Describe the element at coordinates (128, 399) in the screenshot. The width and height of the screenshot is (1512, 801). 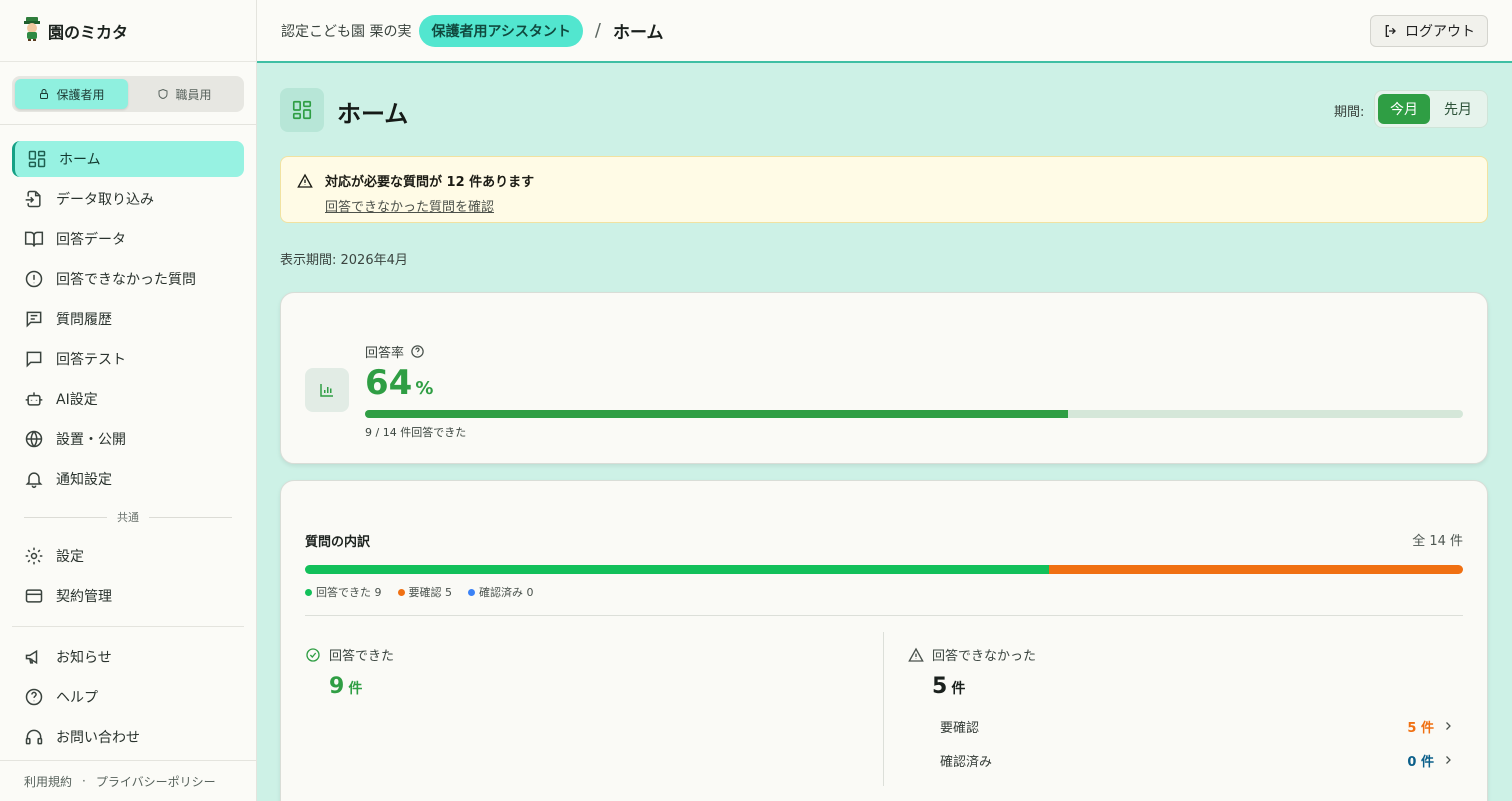
I see `nav-item-ai-settings: AI設定` at that location.